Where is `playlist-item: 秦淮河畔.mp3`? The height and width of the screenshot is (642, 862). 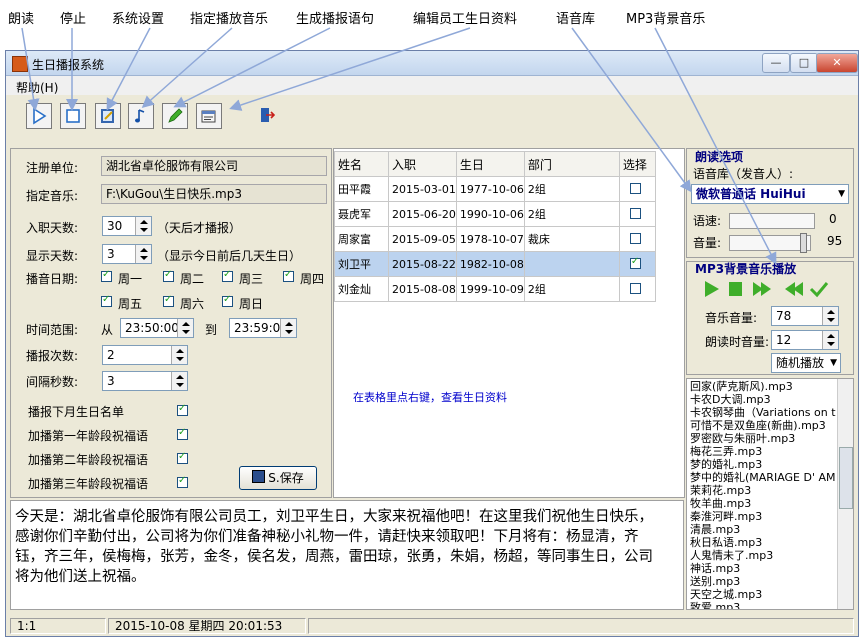 playlist-item: 秦淮河畔.mp3 is located at coordinates (763, 516).